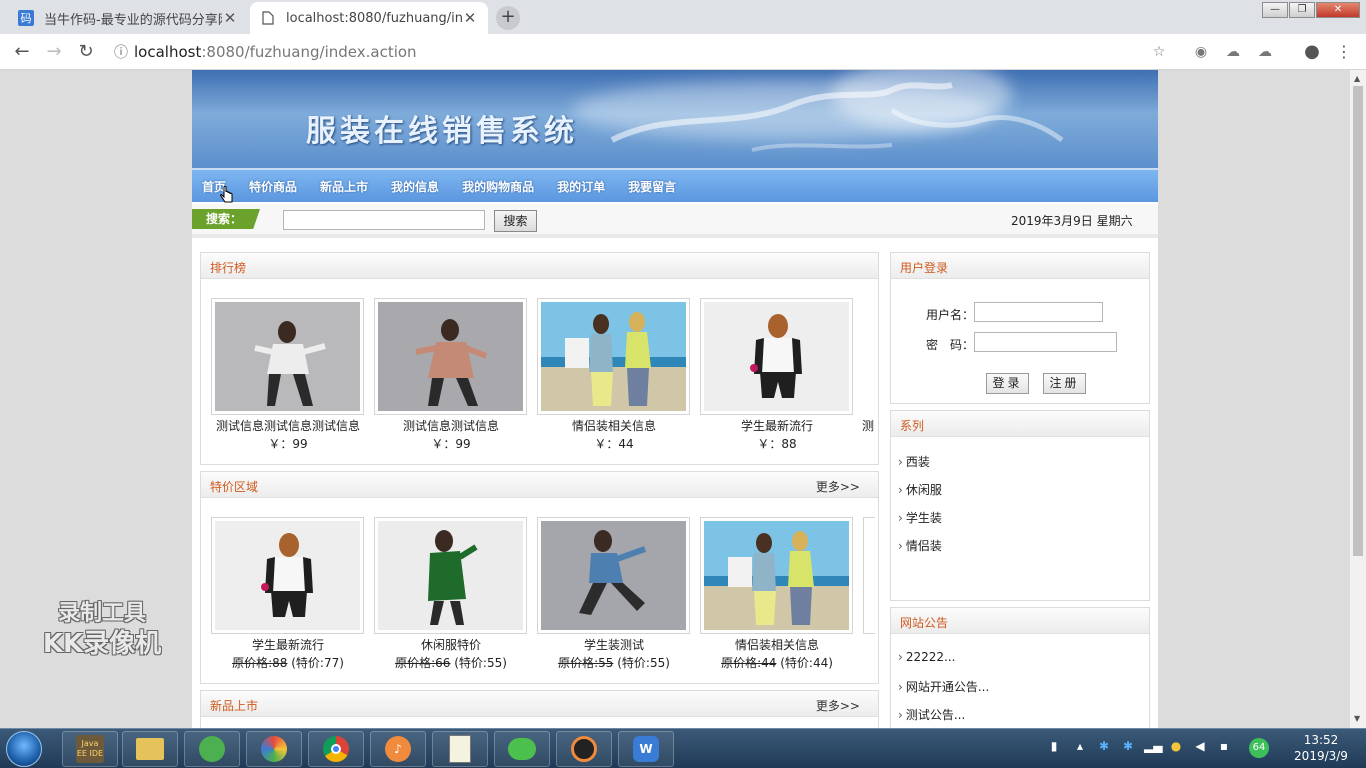  What do you see at coordinates (498, 186) in the screenshot?
I see `nav-my-cart: 我的购物商品` at bounding box center [498, 186].